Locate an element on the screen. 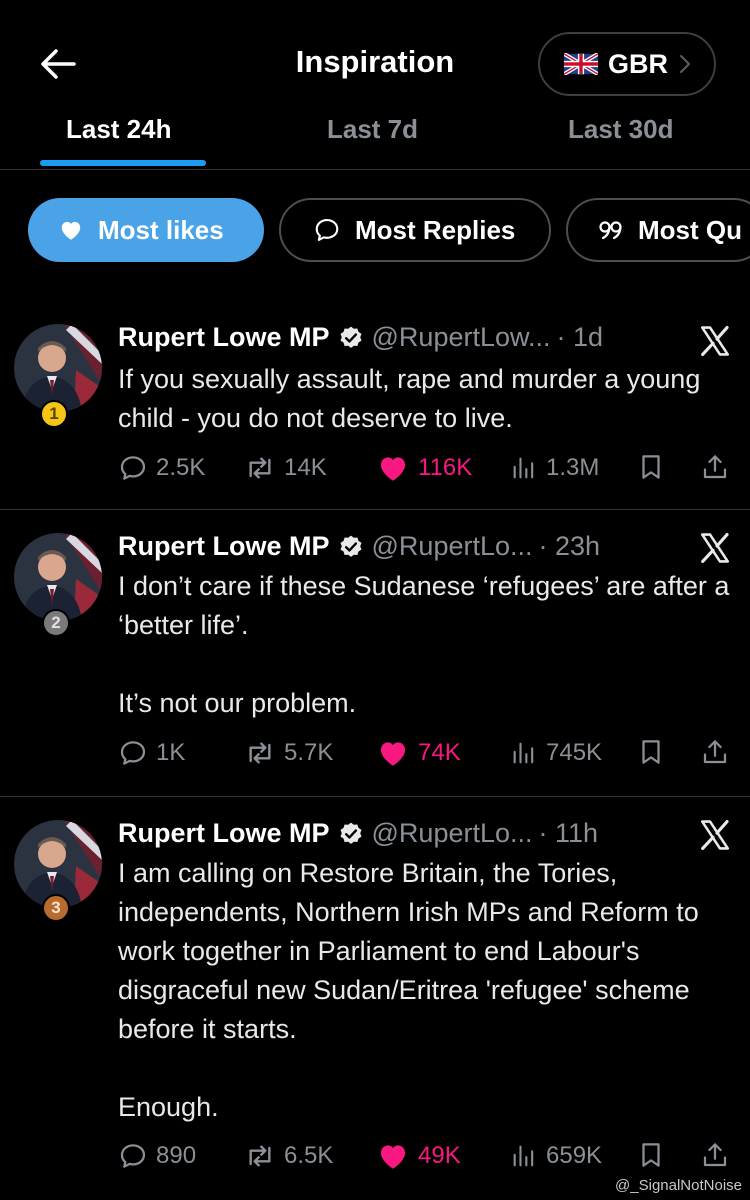 This screenshot has width=750, height=1200. repost-button: 5.7K is located at coordinates (288, 753).